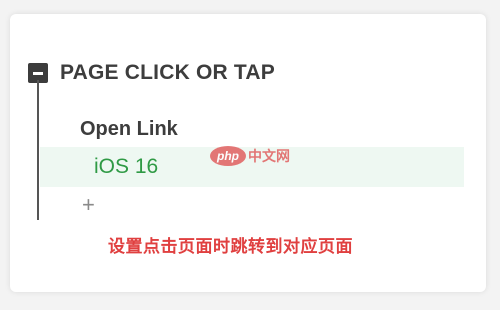 This screenshot has width=500, height=310. What do you see at coordinates (269, 156) in the screenshot?
I see `watermark-text: 中文网` at bounding box center [269, 156].